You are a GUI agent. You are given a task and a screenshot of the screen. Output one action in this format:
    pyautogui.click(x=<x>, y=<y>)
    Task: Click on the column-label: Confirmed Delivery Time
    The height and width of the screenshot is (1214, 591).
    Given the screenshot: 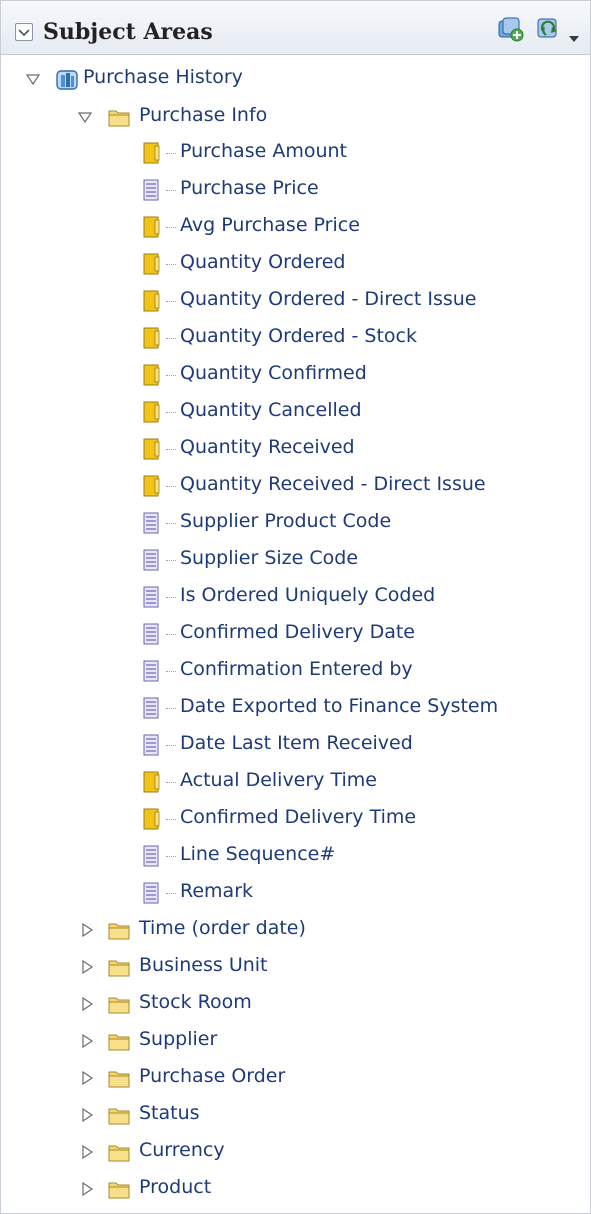 What is the action you would take?
    pyautogui.click(x=298, y=817)
    